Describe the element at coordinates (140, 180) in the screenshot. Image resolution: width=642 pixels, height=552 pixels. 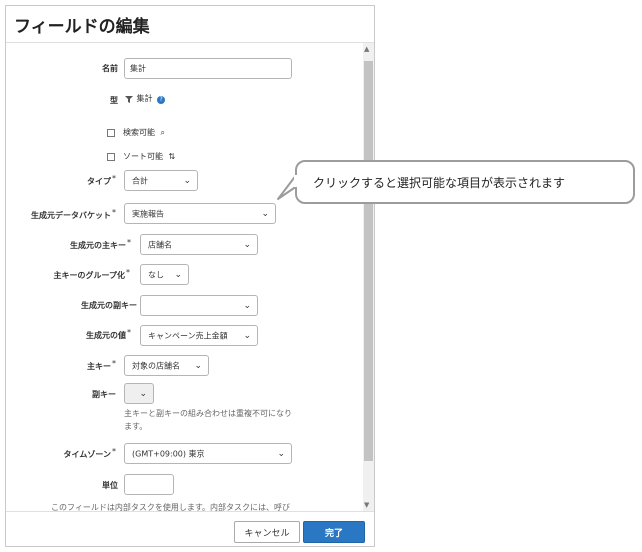
I see `type-select-value: 合計` at that location.